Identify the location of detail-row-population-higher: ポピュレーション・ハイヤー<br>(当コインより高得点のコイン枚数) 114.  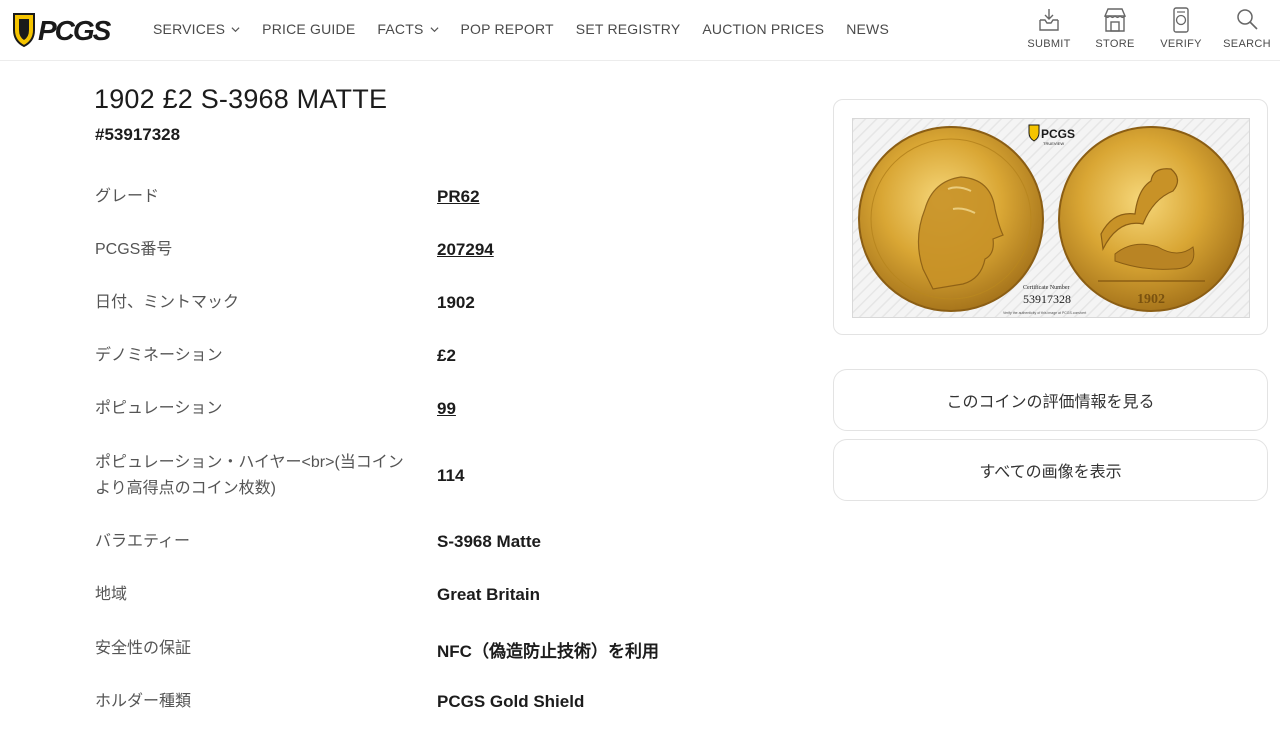
(420, 476).